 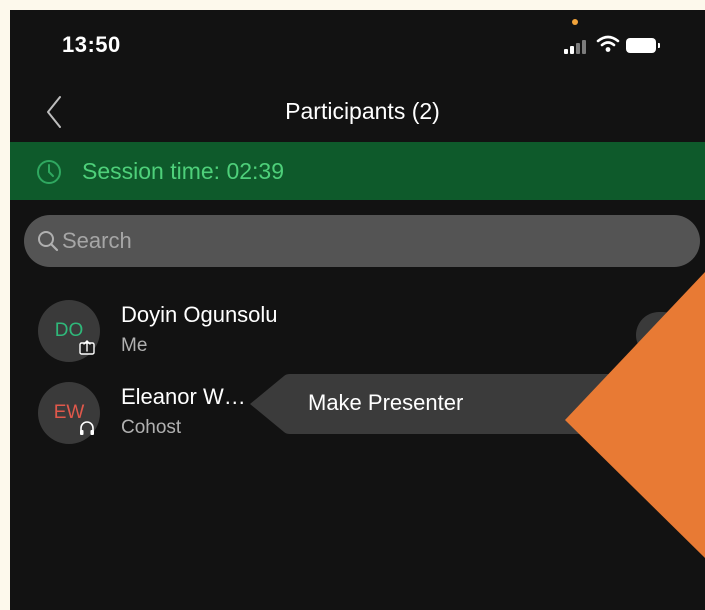 I want to click on orange-pointer-arrow, so click(x=635, y=415).